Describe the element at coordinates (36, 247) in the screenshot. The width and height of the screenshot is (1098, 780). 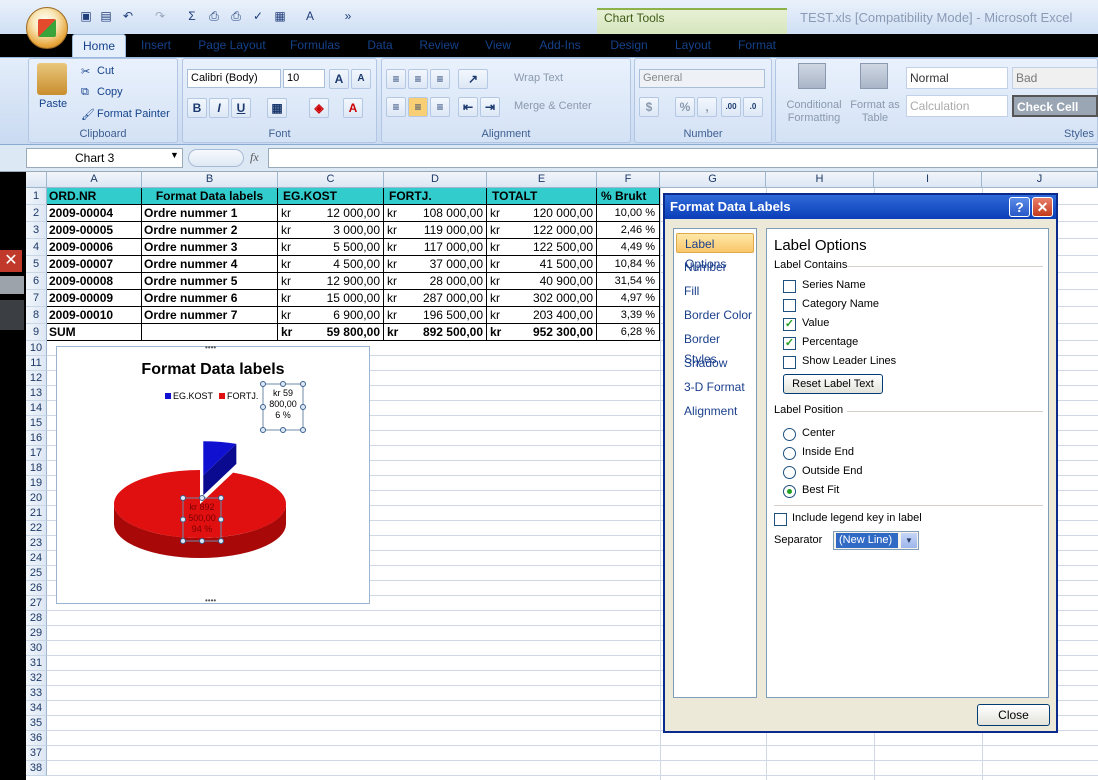
I see `row-header: 4` at that location.